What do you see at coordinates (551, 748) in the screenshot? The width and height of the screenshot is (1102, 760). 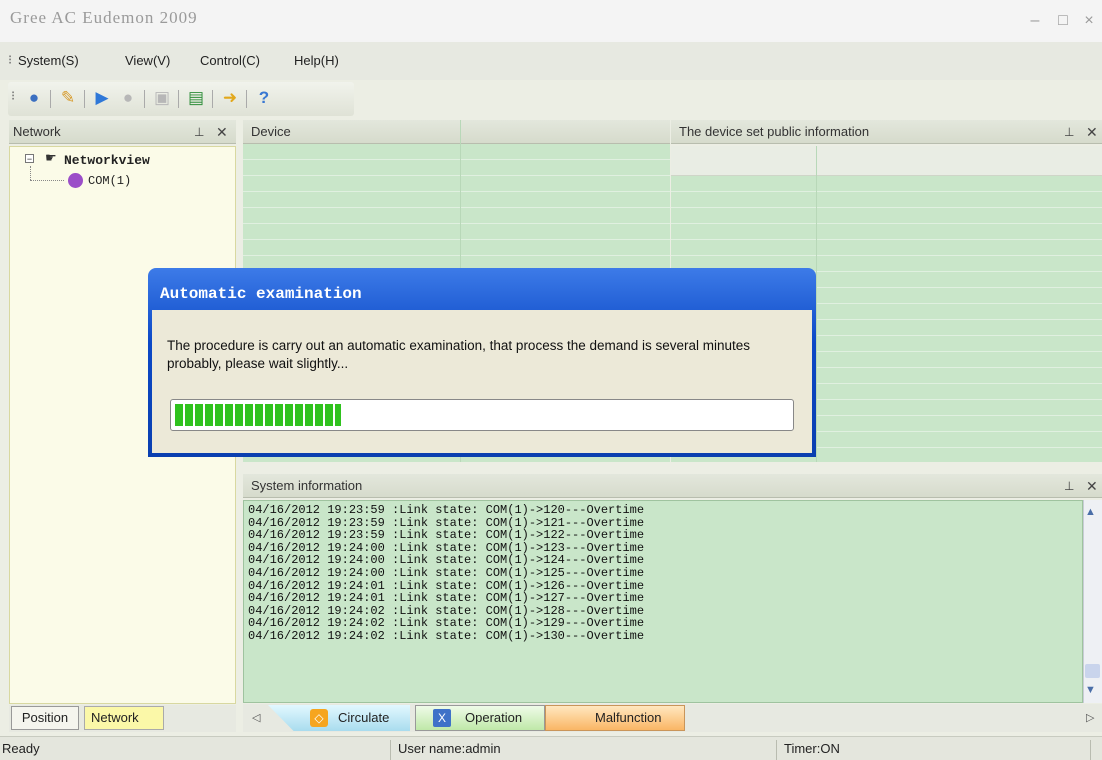 I see `status-bar` at bounding box center [551, 748].